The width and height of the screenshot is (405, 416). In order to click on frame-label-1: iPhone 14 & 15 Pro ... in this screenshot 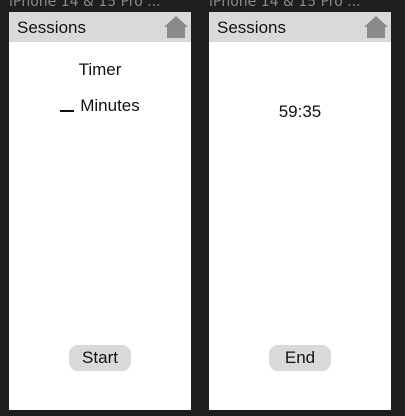, I will do `click(85, 4)`.